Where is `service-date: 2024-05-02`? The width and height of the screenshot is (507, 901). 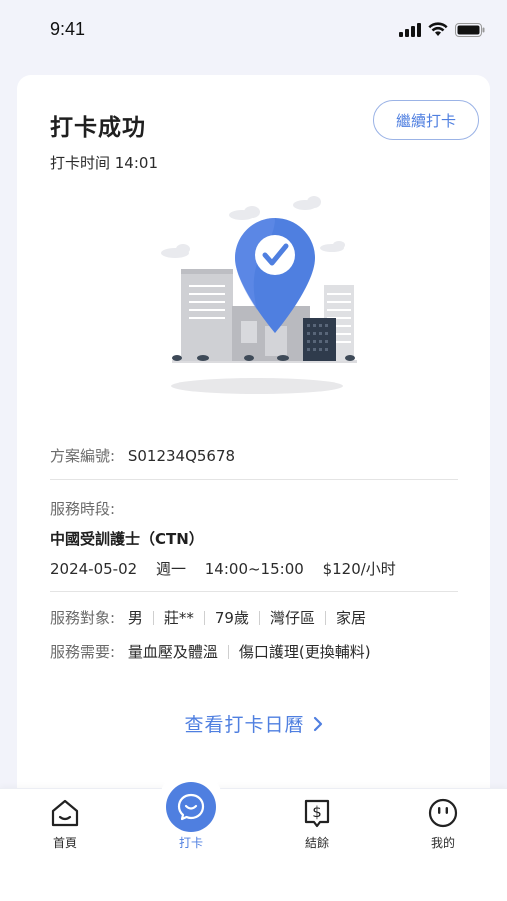 service-date: 2024-05-02 is located at coordinates (94, 569).